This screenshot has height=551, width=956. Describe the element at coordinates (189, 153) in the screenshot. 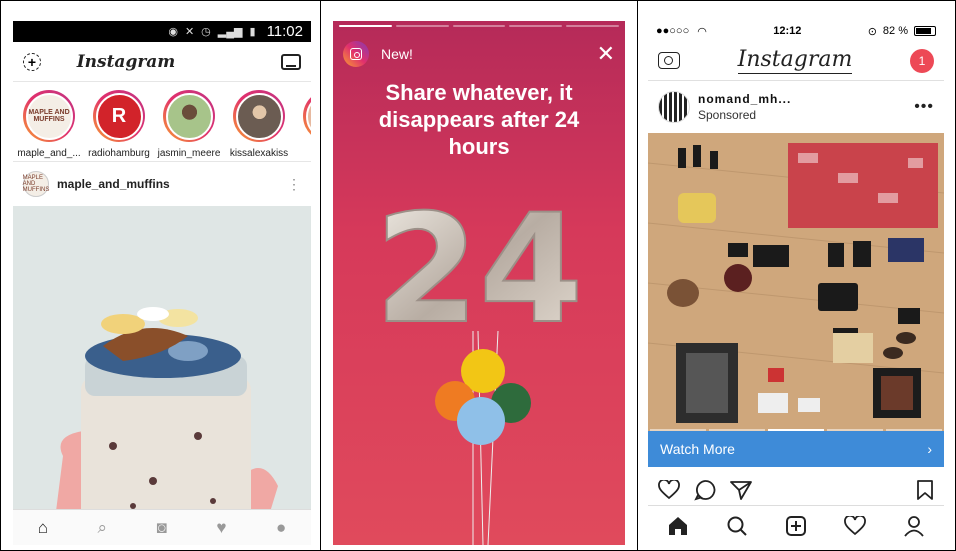

I see `story-label: jasmin_meere` at that location.